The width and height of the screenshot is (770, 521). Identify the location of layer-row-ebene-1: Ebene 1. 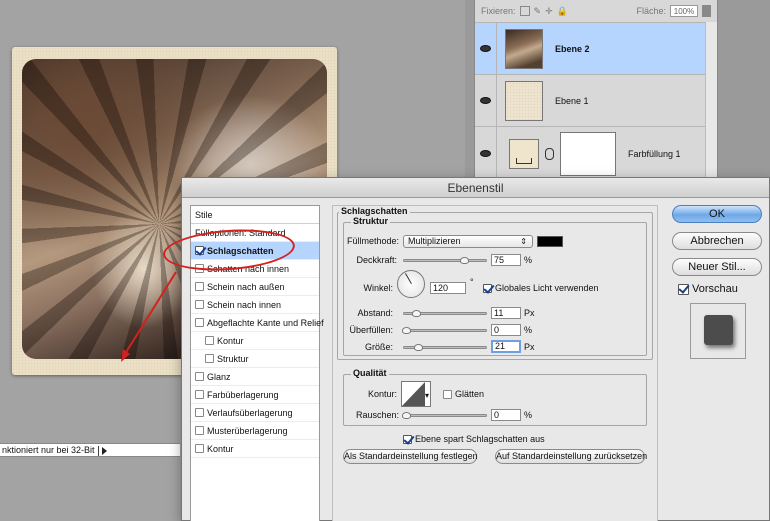
(591, 100).